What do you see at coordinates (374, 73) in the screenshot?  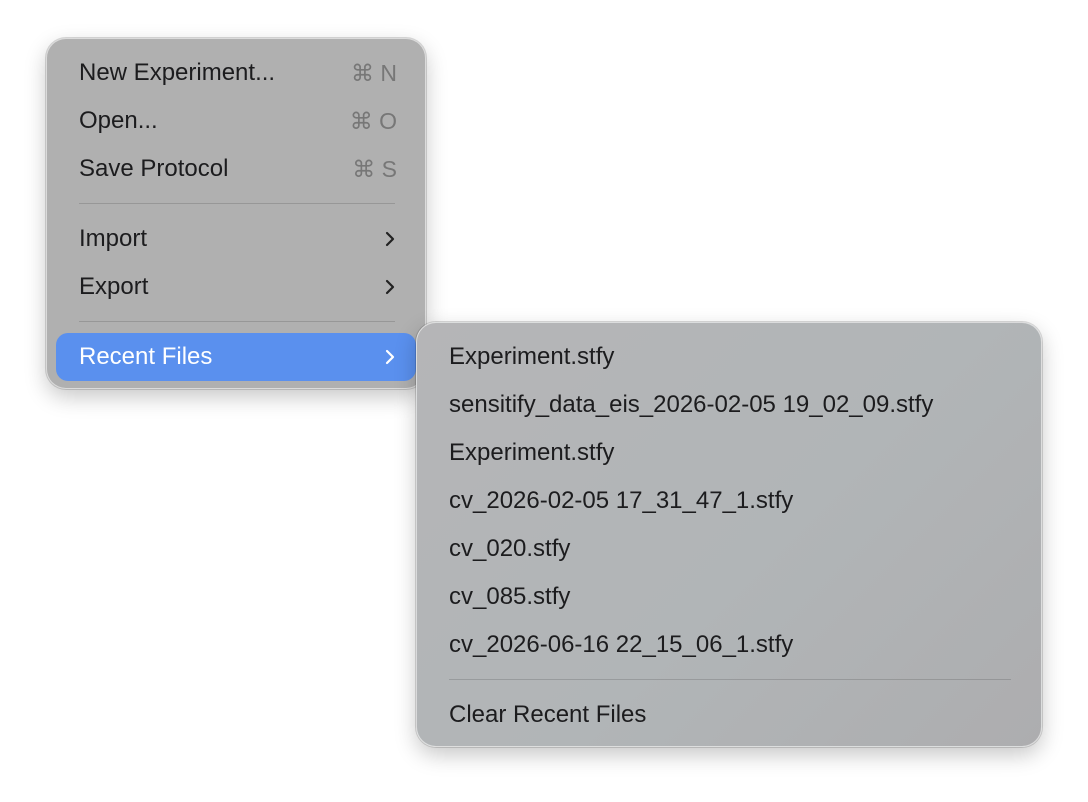 I see `shortcut-command-n: ⌘ N` at bounding box center [374, 73].